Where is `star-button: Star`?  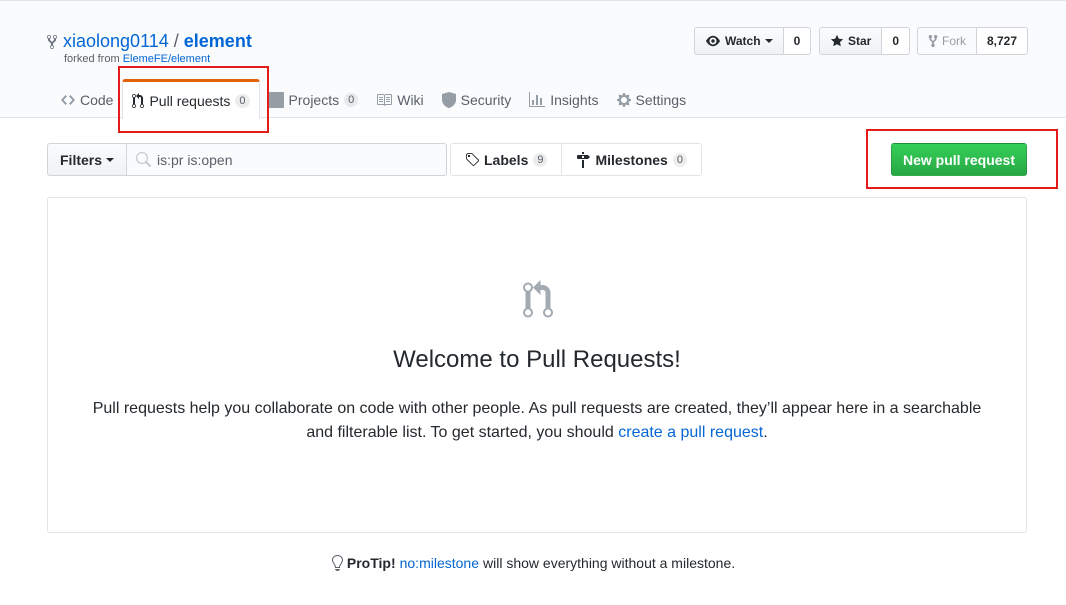 star-button: Star is located at coordinates (851, 41).